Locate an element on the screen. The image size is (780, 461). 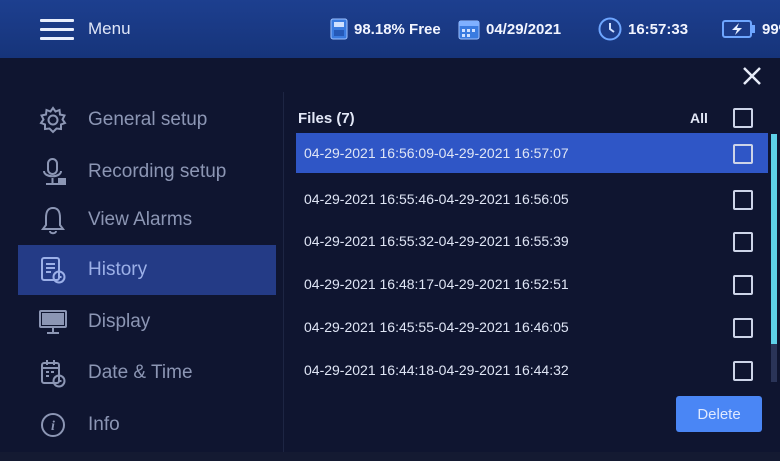
file-row: 04-29-2021 16:48:17-04-29-2021 16:52:51 is located at coordinates (532, 284).